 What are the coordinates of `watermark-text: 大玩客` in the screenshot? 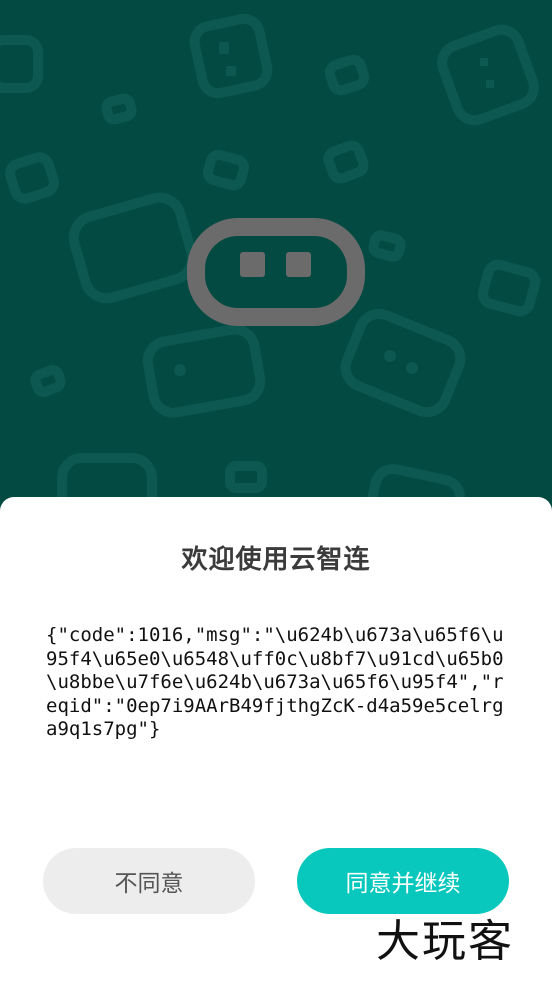 It's located at (445, 941).